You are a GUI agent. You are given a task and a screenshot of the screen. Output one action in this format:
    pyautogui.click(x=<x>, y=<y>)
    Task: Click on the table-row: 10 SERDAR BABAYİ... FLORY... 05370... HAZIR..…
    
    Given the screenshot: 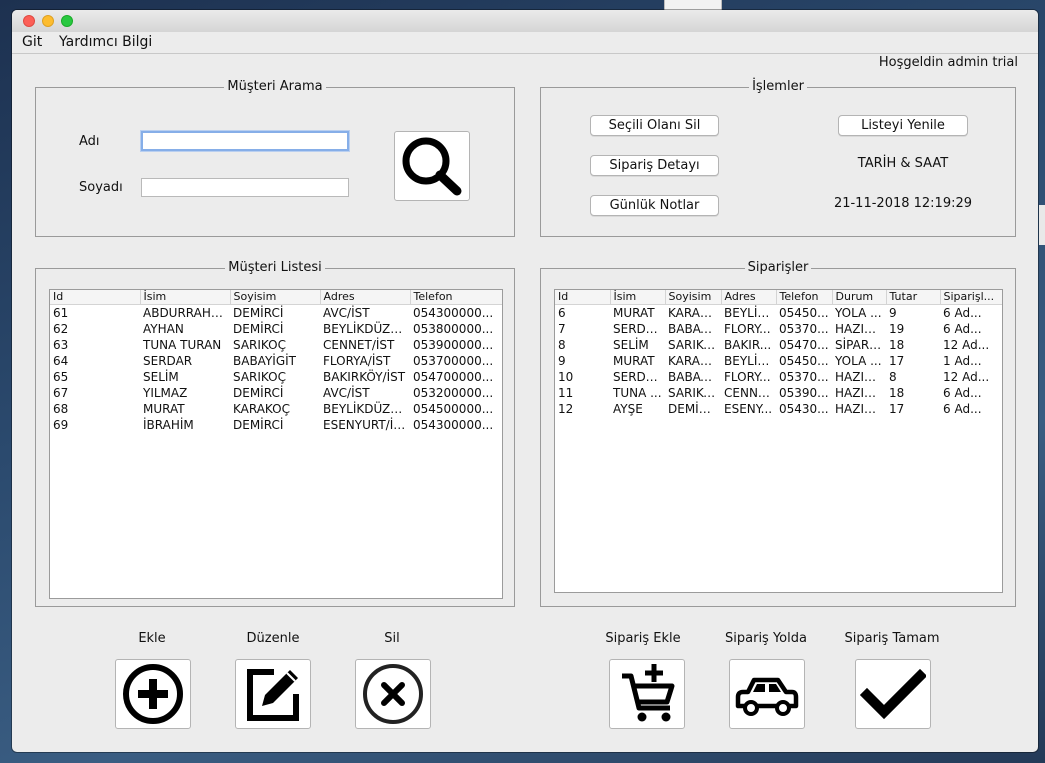 What is the action you would take?
    pyautogui.click(x=778, y=377)
    